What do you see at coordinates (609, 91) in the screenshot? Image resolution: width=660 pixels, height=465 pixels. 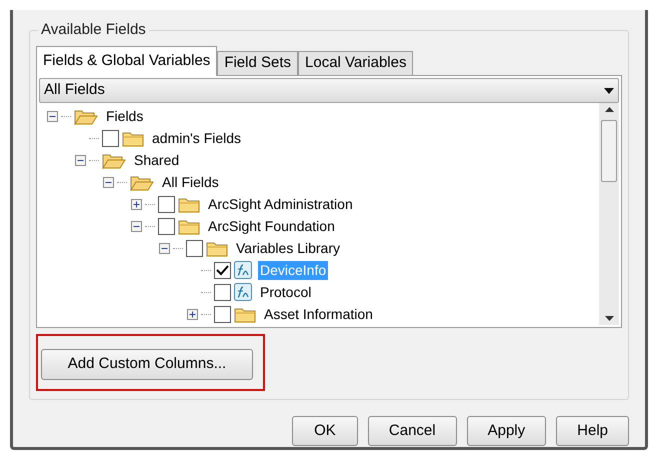 I see `dropdown-arrow-icon` at bounding box center [609, 91].